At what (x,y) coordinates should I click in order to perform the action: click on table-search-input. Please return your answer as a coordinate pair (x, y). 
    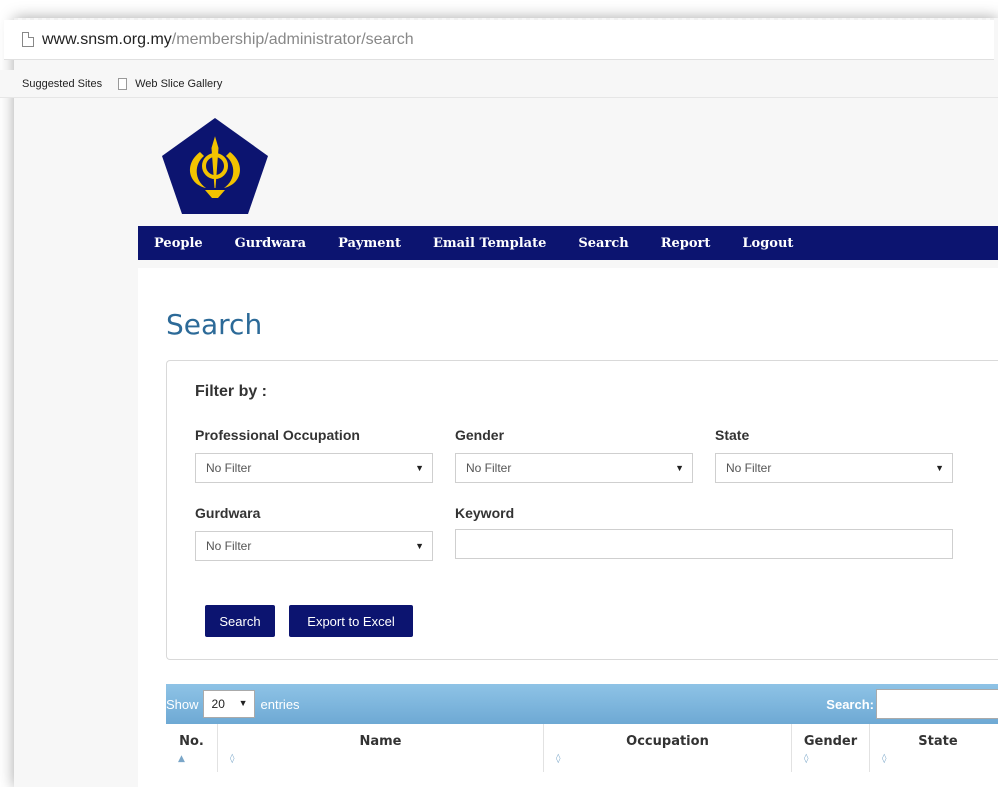
    Looking at the image, I should click on (937, 704).